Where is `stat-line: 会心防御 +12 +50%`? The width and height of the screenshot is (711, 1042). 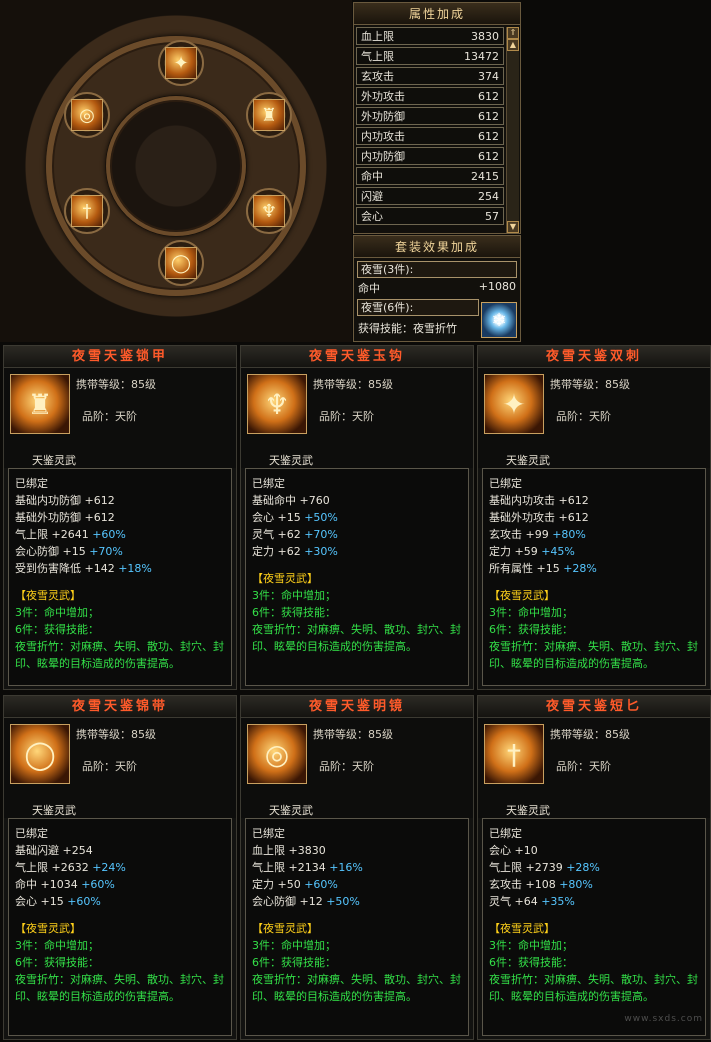 stat-line: 会心防御 +12 +50% is located at coordinates (357, 901).